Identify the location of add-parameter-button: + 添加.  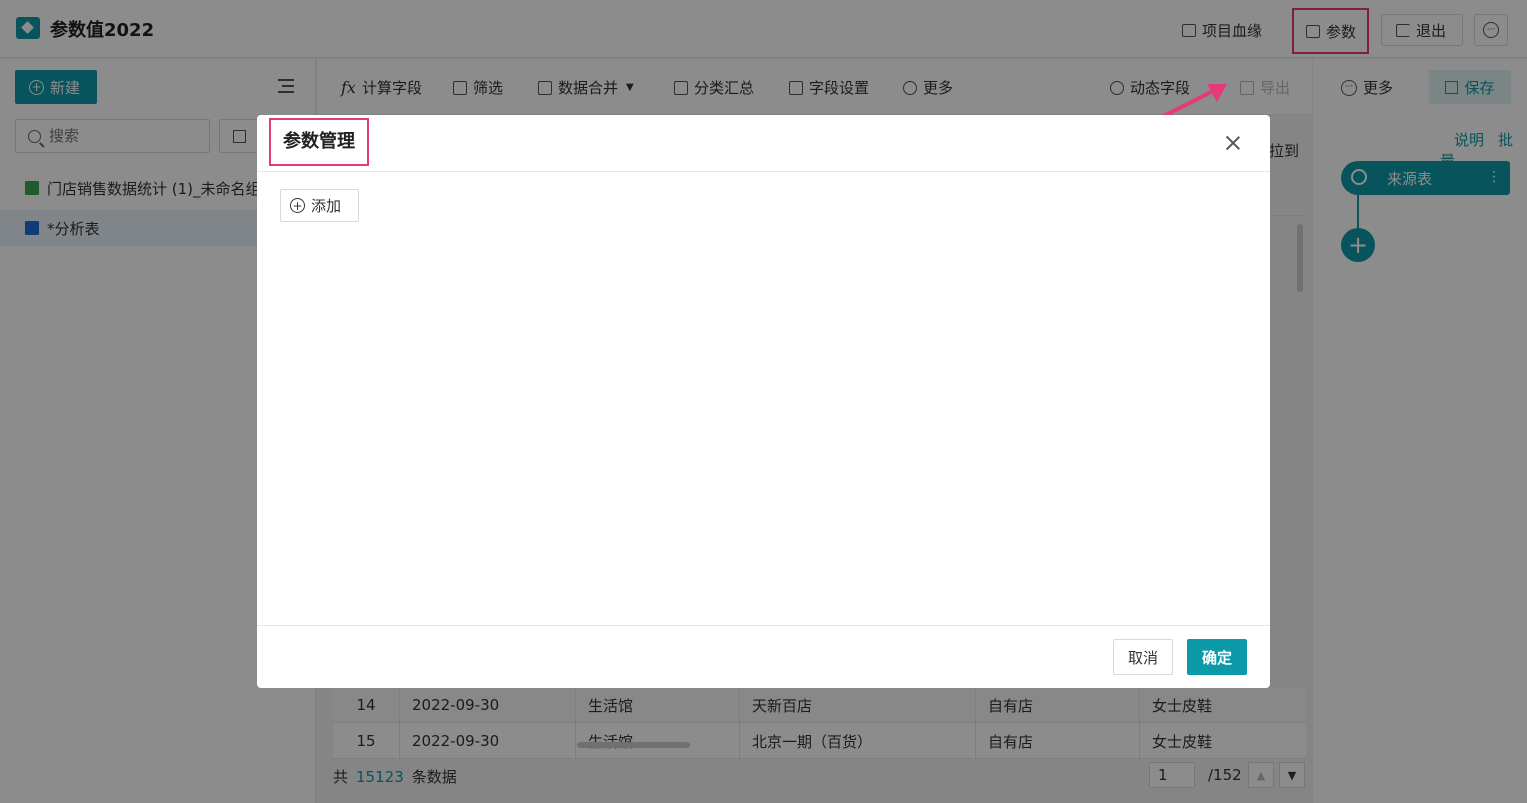
(319, 205).